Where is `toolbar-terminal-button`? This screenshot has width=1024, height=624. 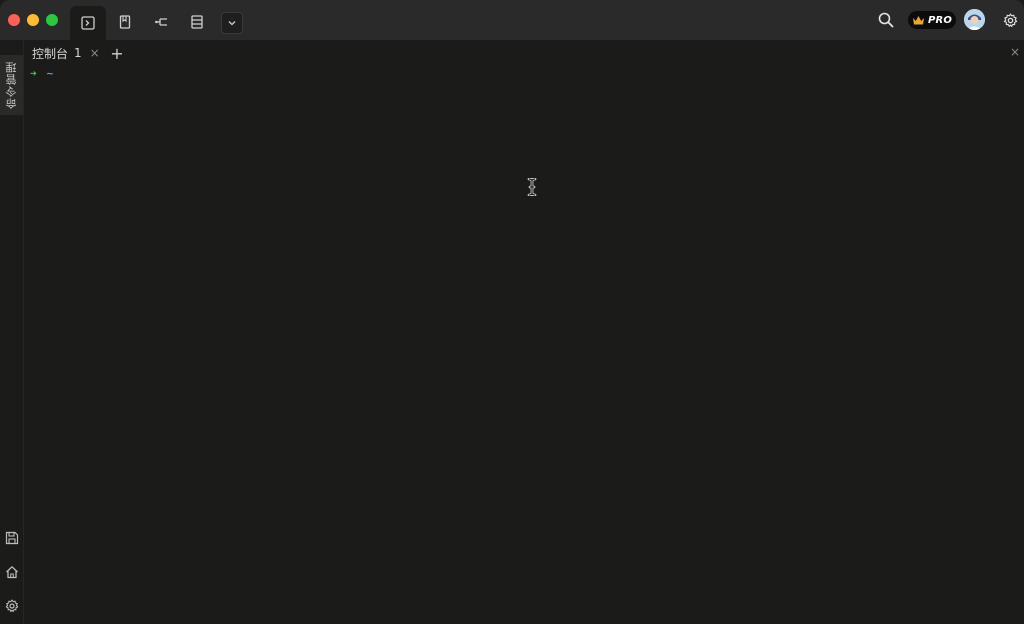
toolbar-terminal-button is located at coordinates (88, 23).